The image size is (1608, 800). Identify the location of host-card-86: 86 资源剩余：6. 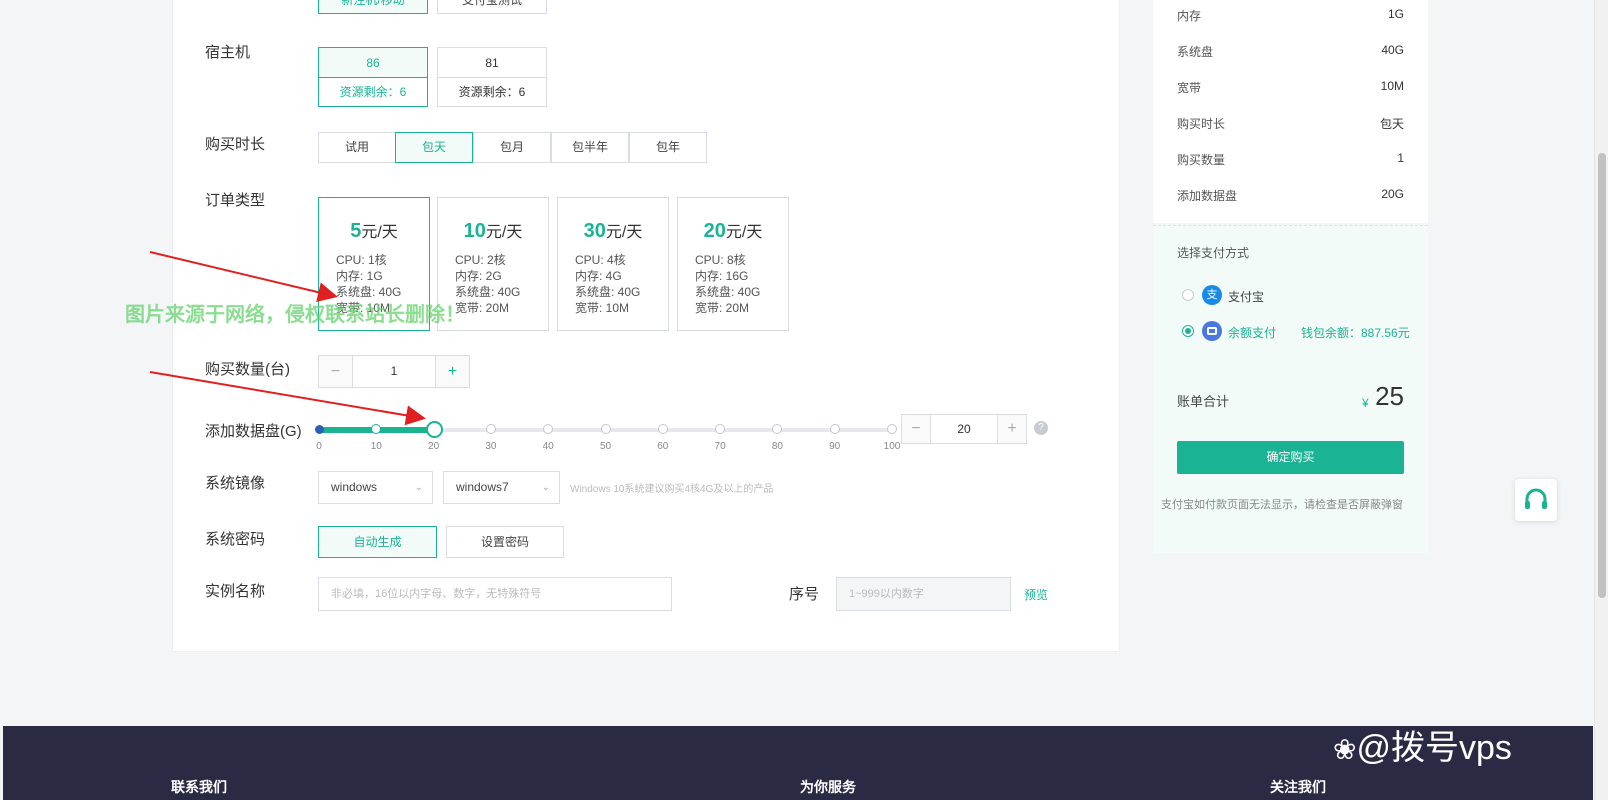
(373, 77).